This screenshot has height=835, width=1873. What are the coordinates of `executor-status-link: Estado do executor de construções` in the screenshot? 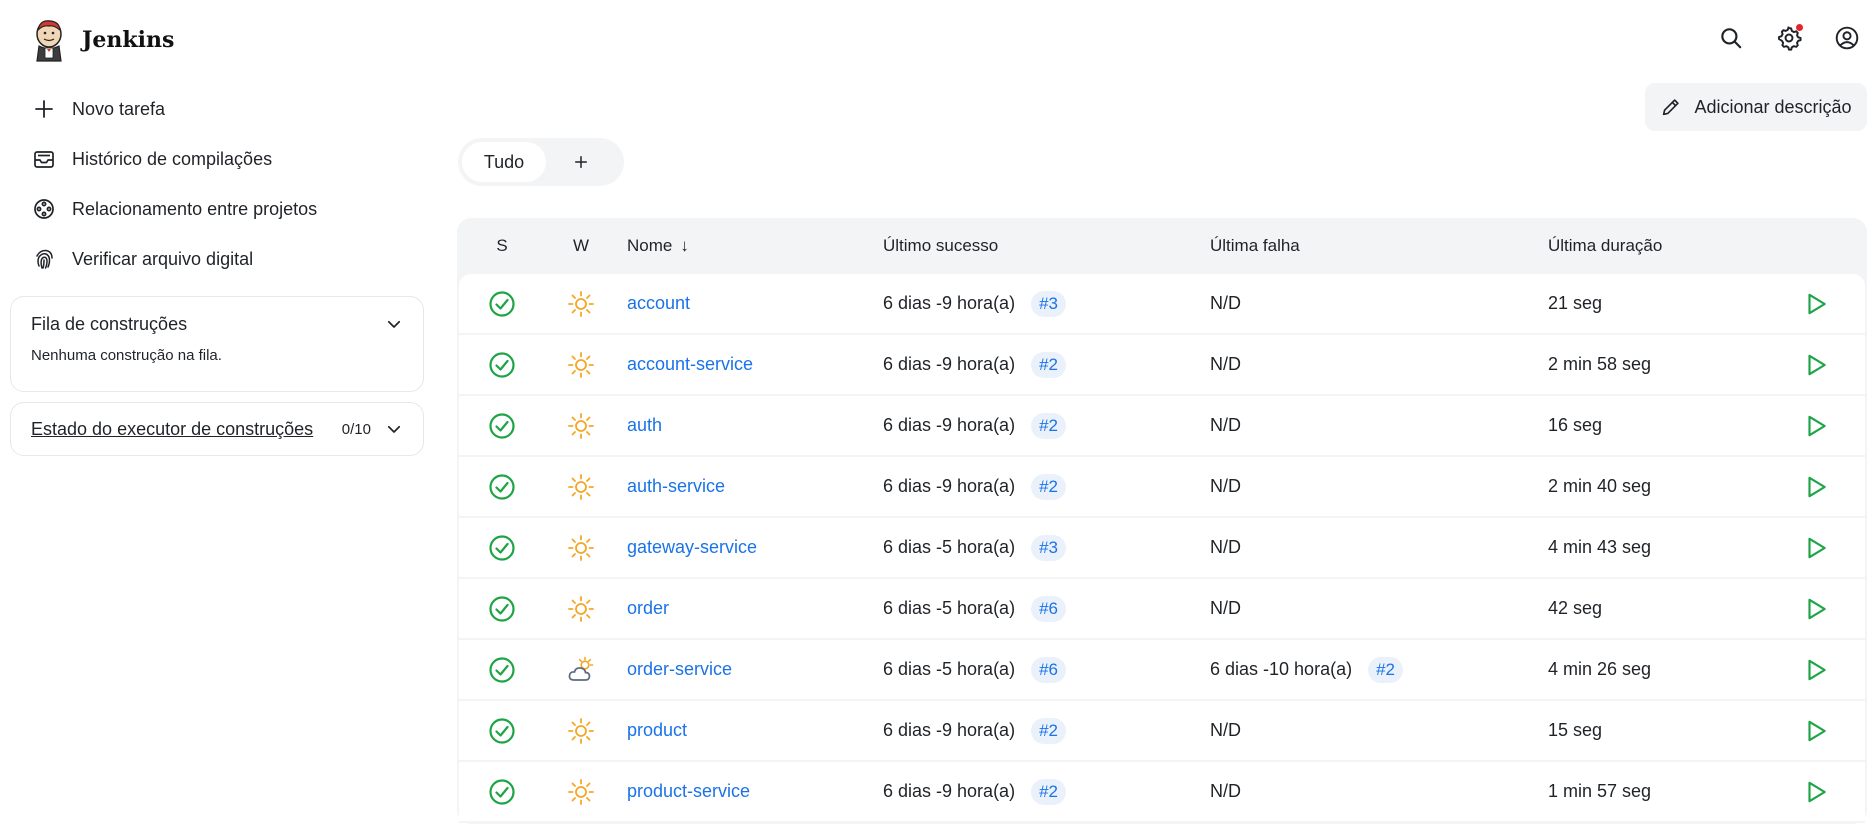 It's located at (172, 429).